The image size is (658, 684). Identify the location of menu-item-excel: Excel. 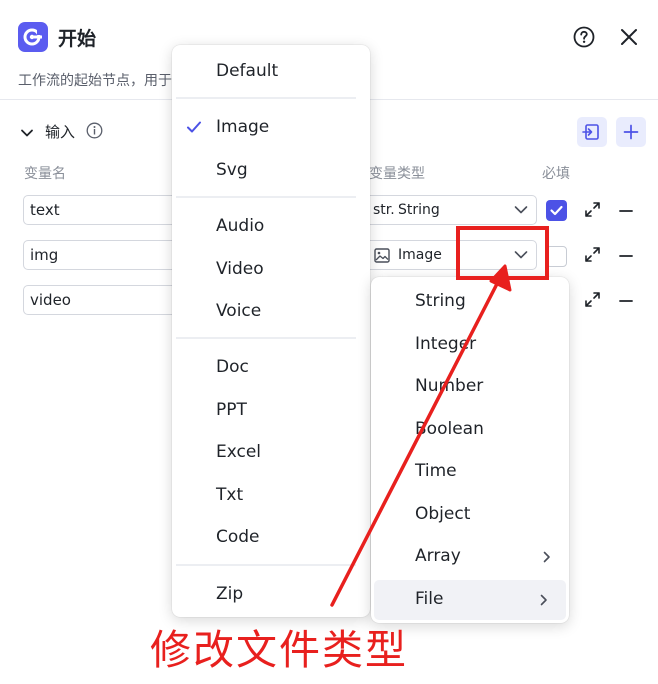
(271, 453).